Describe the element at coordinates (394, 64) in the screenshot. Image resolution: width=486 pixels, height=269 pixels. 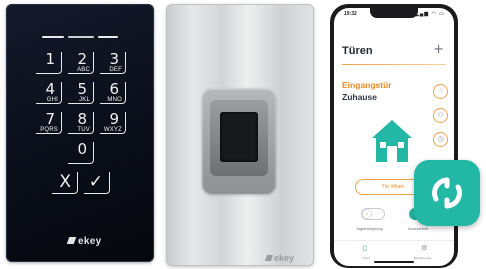
I see `title-divider` at that location.